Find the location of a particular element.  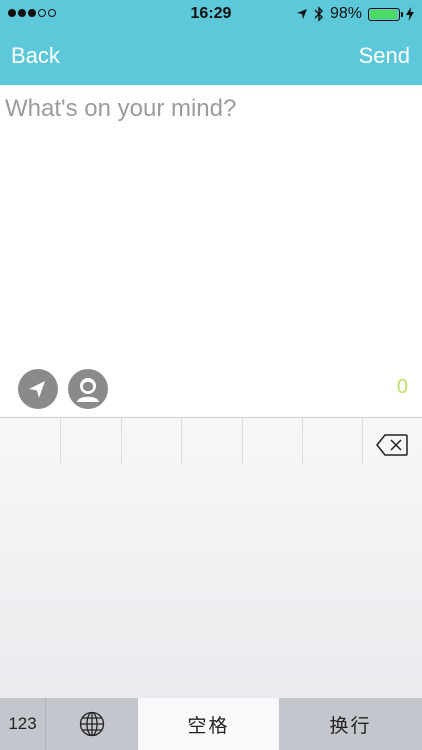

send-button: Send is located at coordinates (384, 56).